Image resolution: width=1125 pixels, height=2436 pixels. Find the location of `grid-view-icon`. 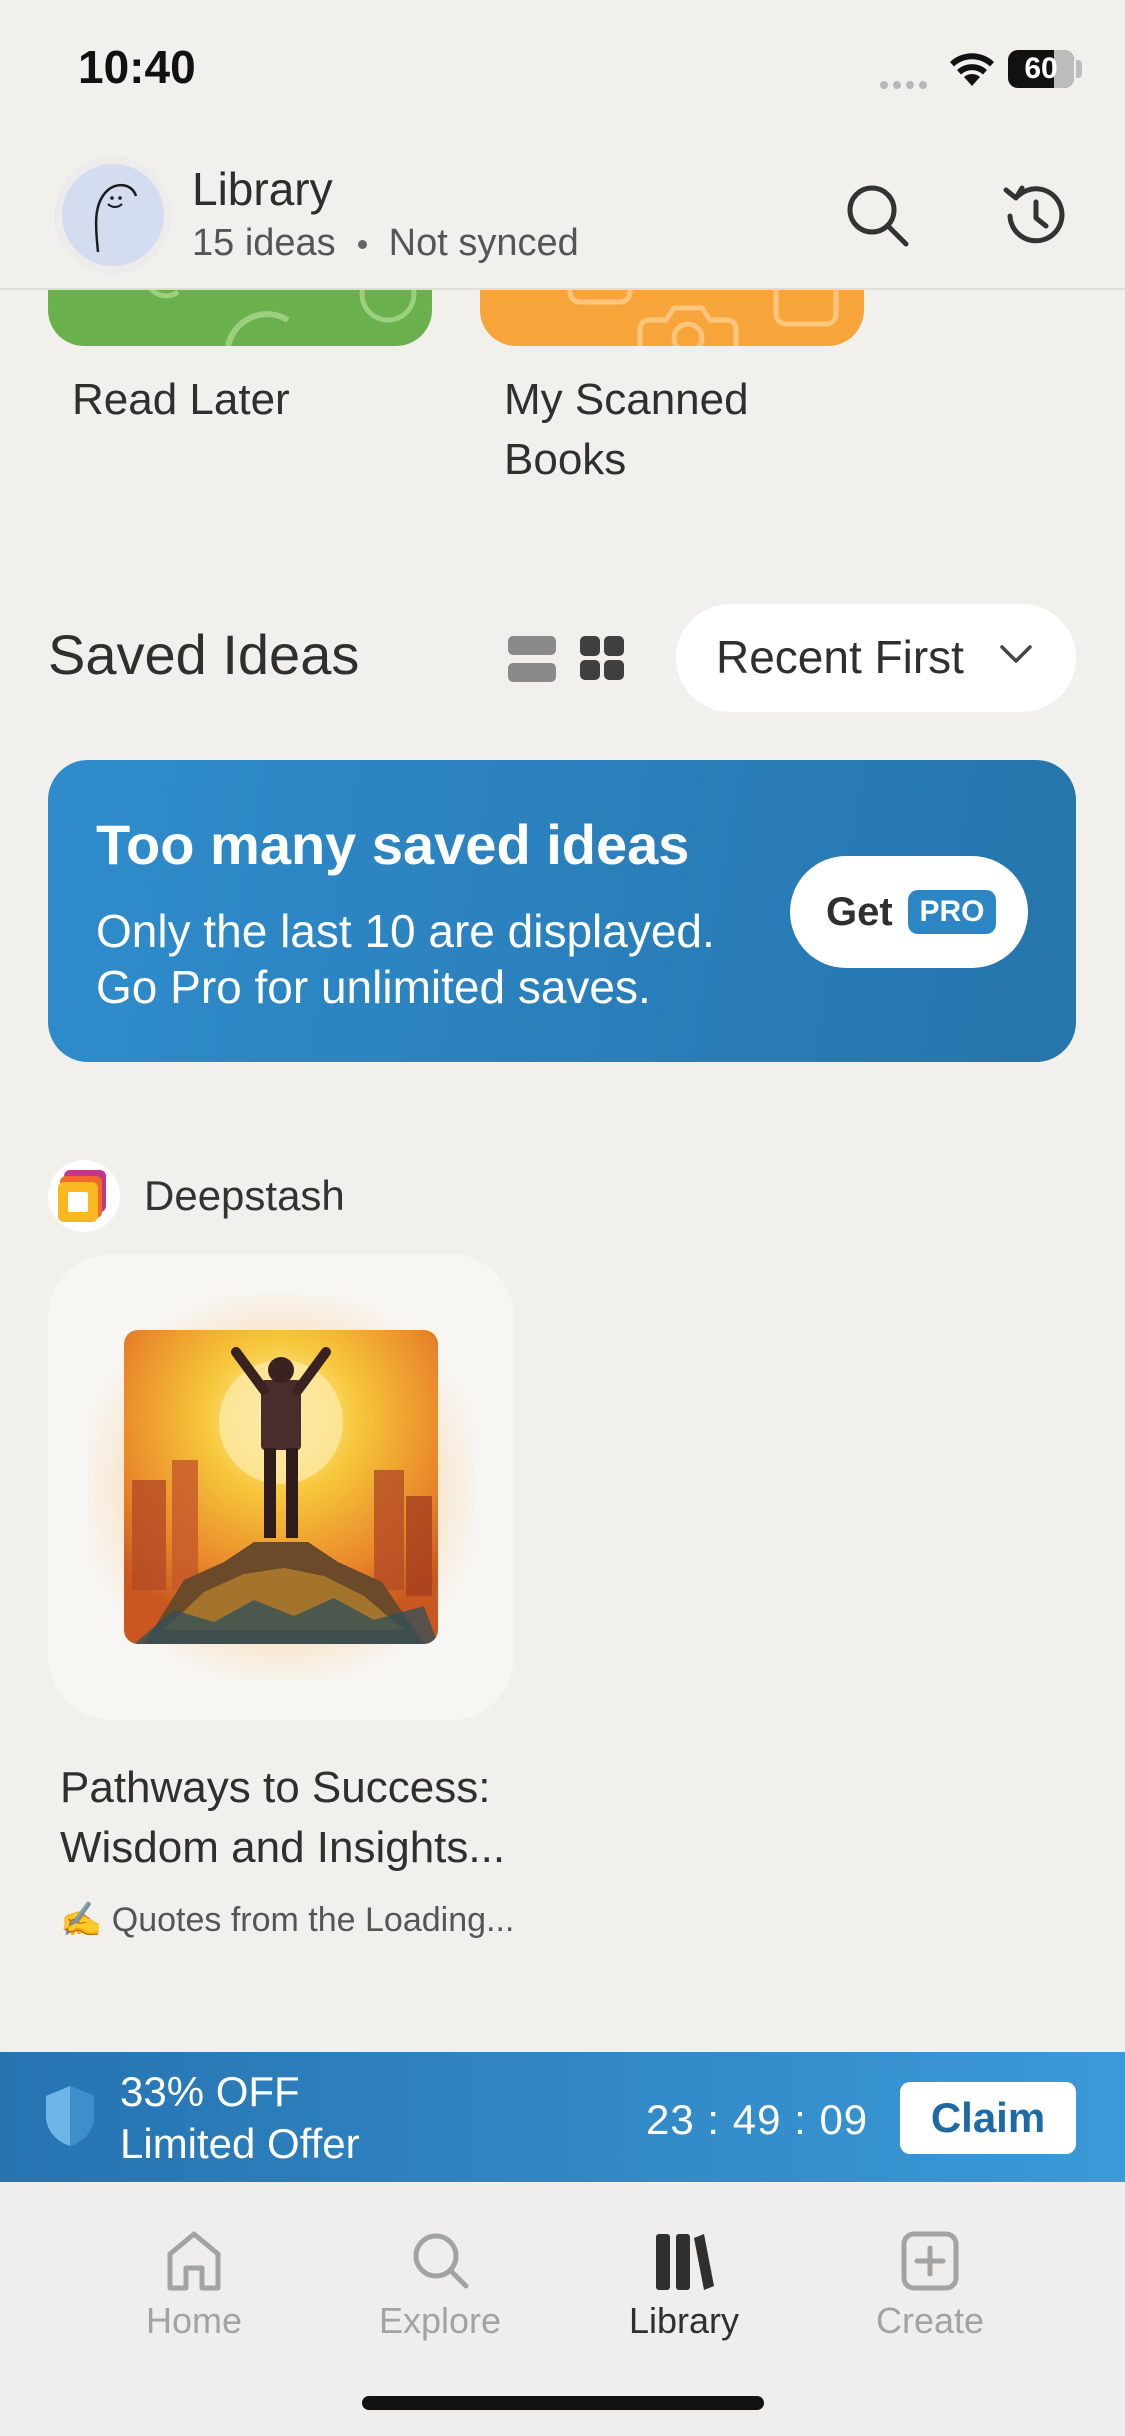

grid-view-icon is located at coordinates (604, 660).